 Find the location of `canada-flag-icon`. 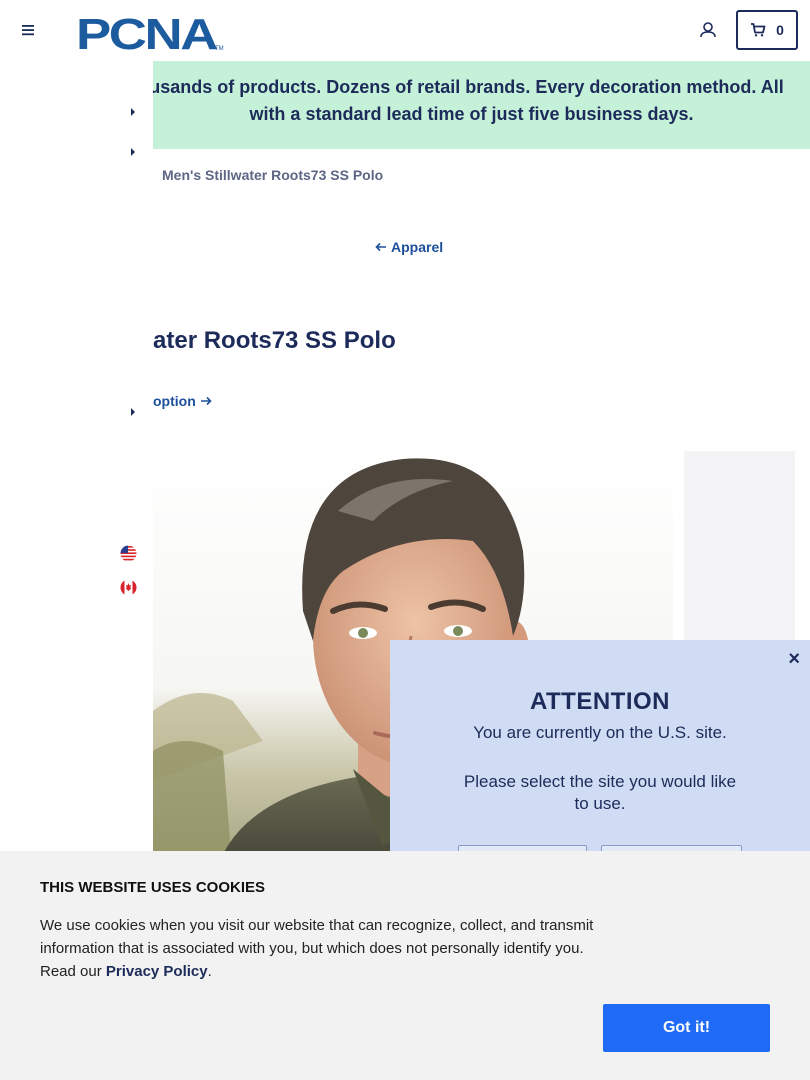

canada-flag-icon is located at coordinates (128, 587).